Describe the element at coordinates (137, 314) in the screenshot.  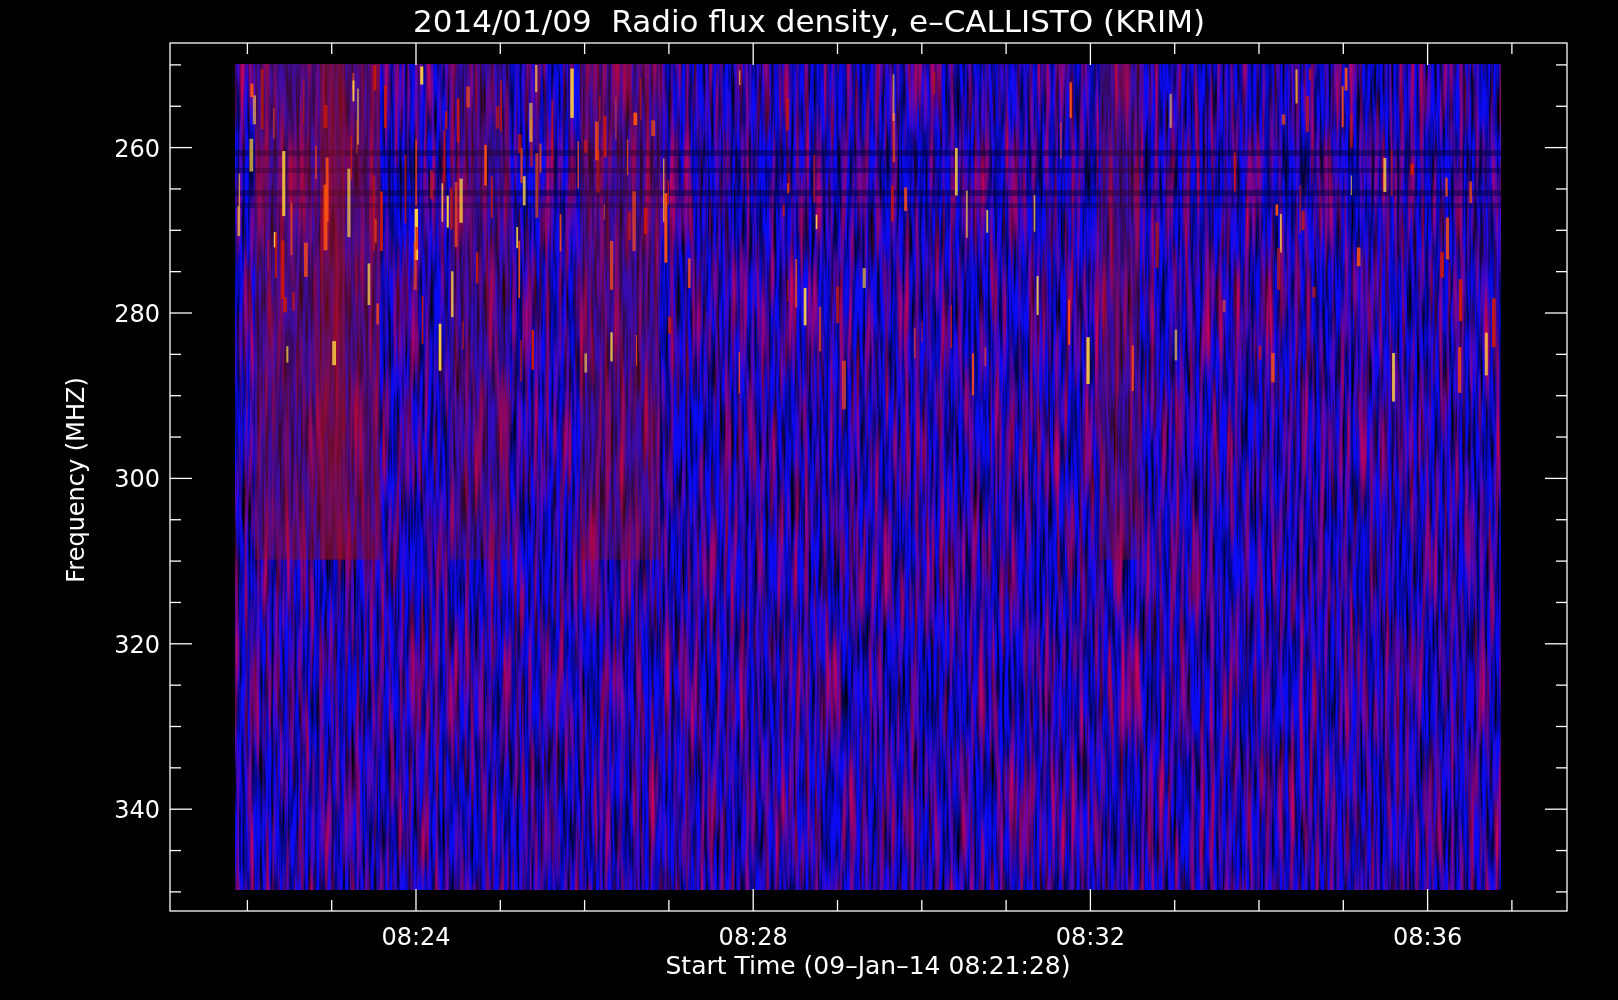
I see `y-tick-label: 280` at that location.